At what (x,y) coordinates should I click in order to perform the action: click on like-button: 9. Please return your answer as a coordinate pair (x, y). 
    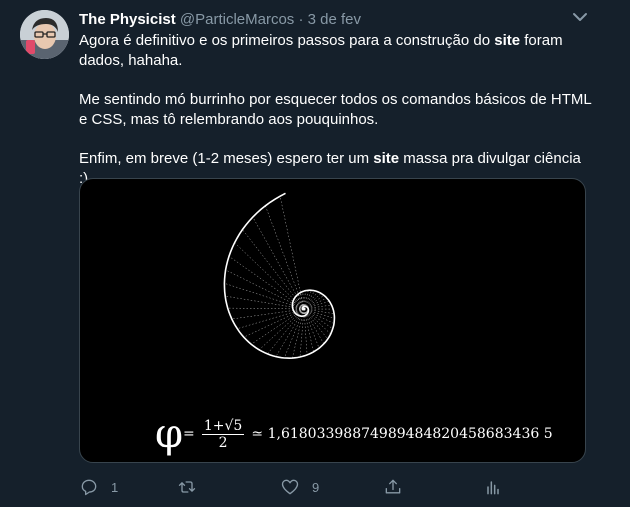
    Looking at the image, I should click on (299, 487).